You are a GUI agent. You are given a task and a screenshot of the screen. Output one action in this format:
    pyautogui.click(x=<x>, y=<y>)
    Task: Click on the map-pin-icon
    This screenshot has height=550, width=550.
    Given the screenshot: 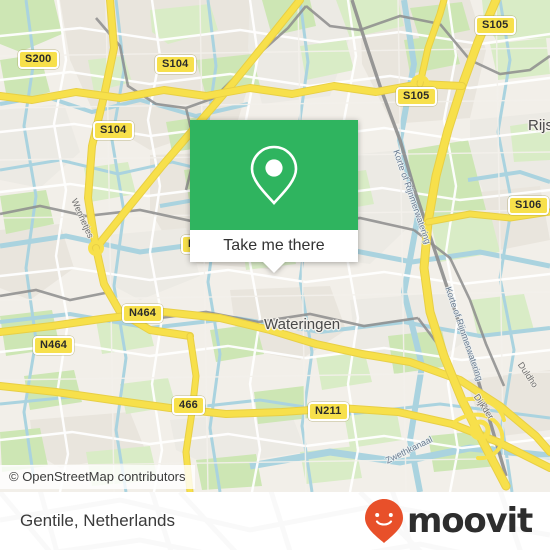 What is the action you would take?
    pyautogui.click(x=274, y=175)
    